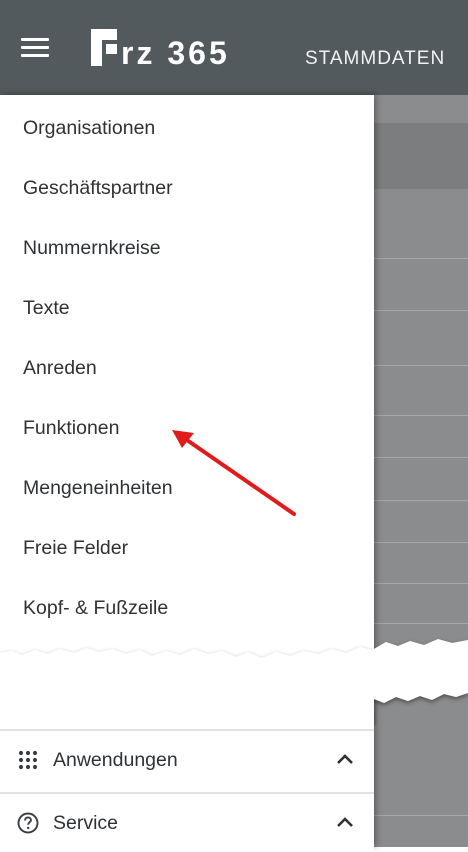 This screenshot has height=852, width=468. I want to click on section-service: Service, so click(187, 822).